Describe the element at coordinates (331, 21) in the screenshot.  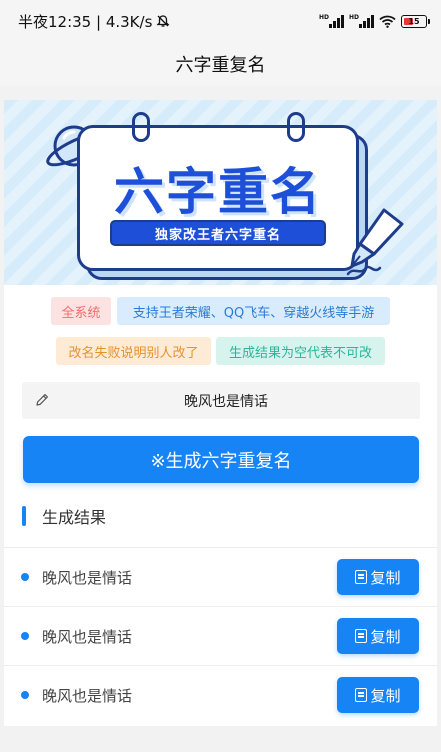
I see `signal-icon: HD` at that location.